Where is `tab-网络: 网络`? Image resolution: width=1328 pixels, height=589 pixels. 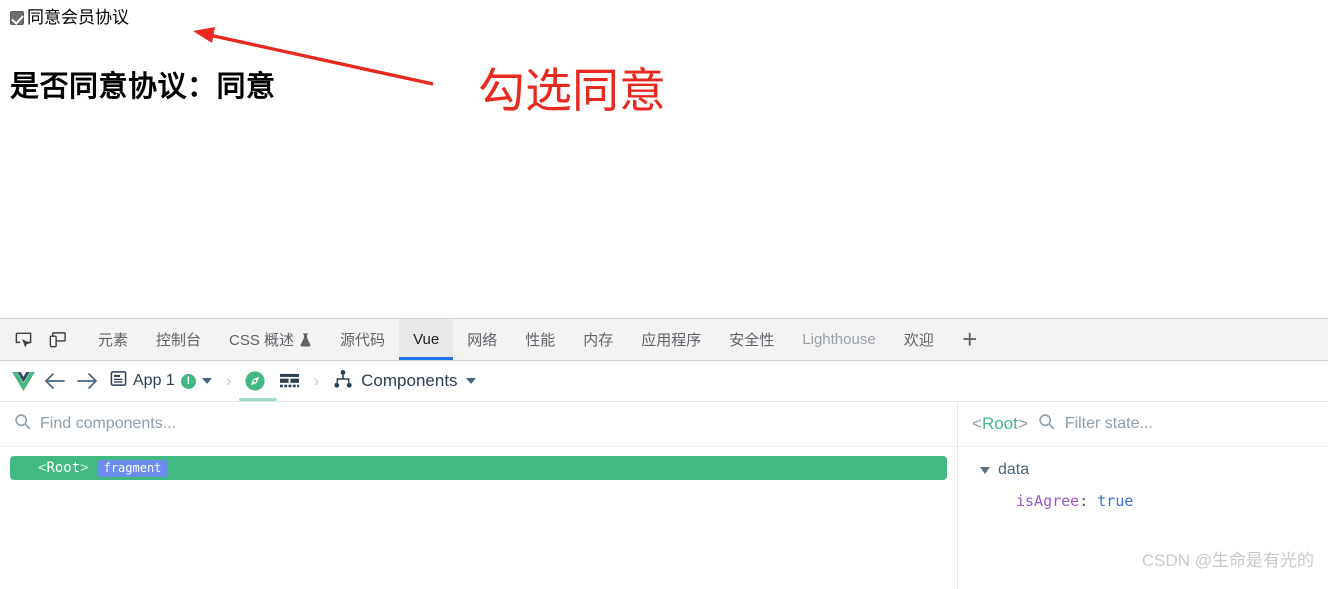
tab-网络: 网络 is located at coordinates (482, 339).